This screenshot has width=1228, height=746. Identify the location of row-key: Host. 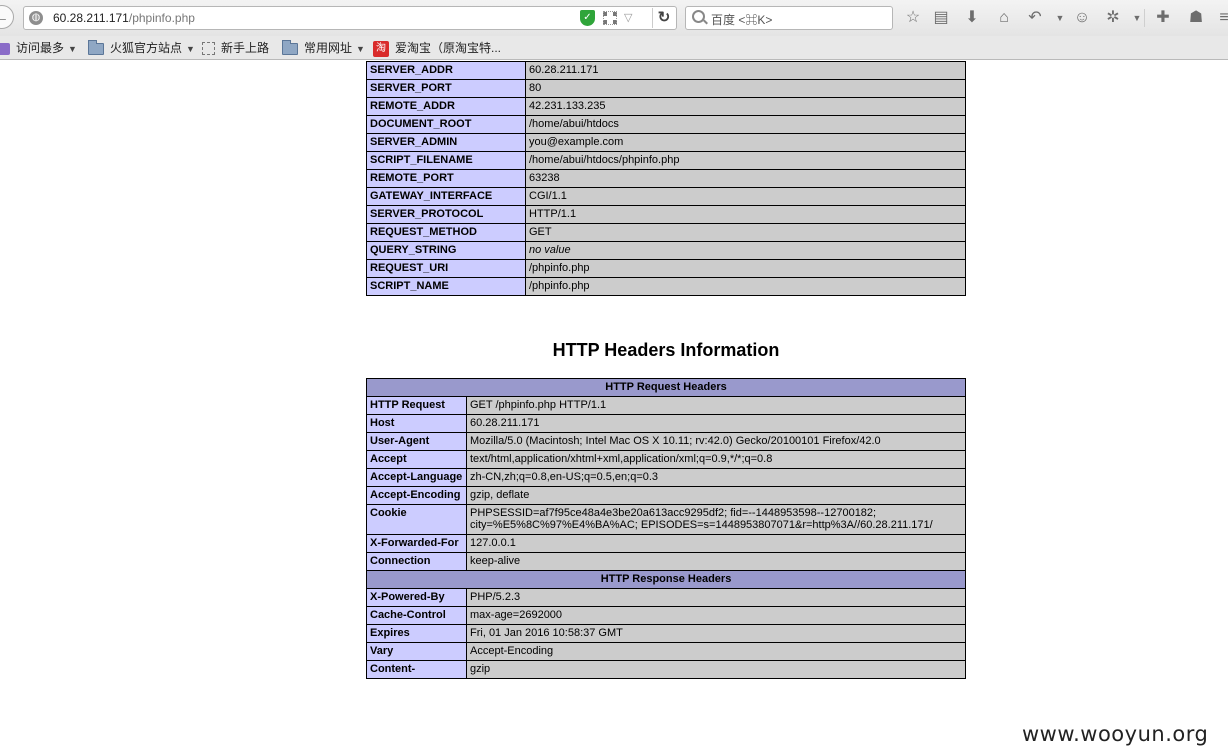
(416, 423).